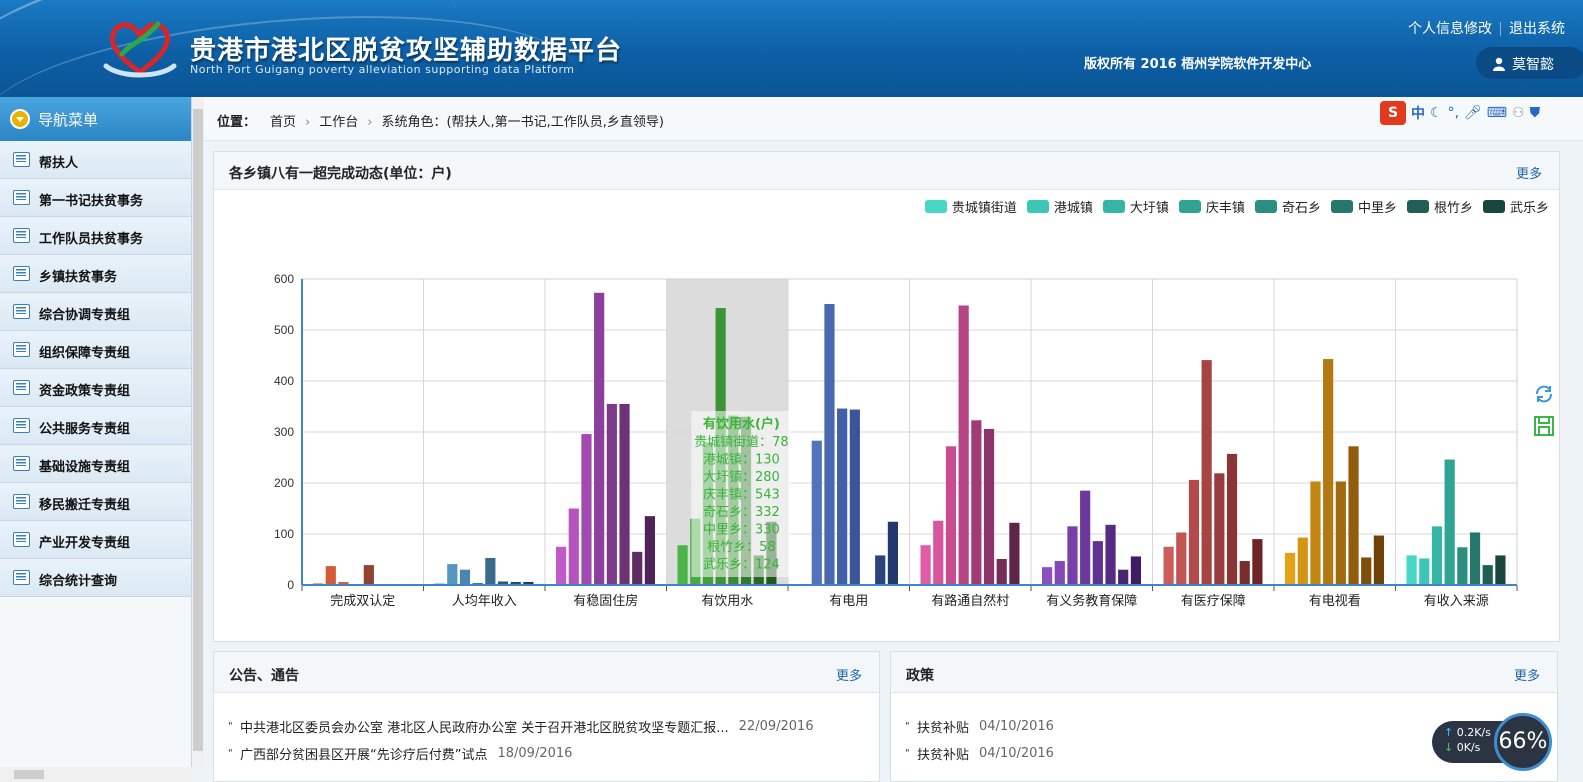  Describe the element at coordinates (363, 753) in the screenshot. I see `notice-text: 广西部分贫困县区开展“先诊疗后付费”试点` at that location.